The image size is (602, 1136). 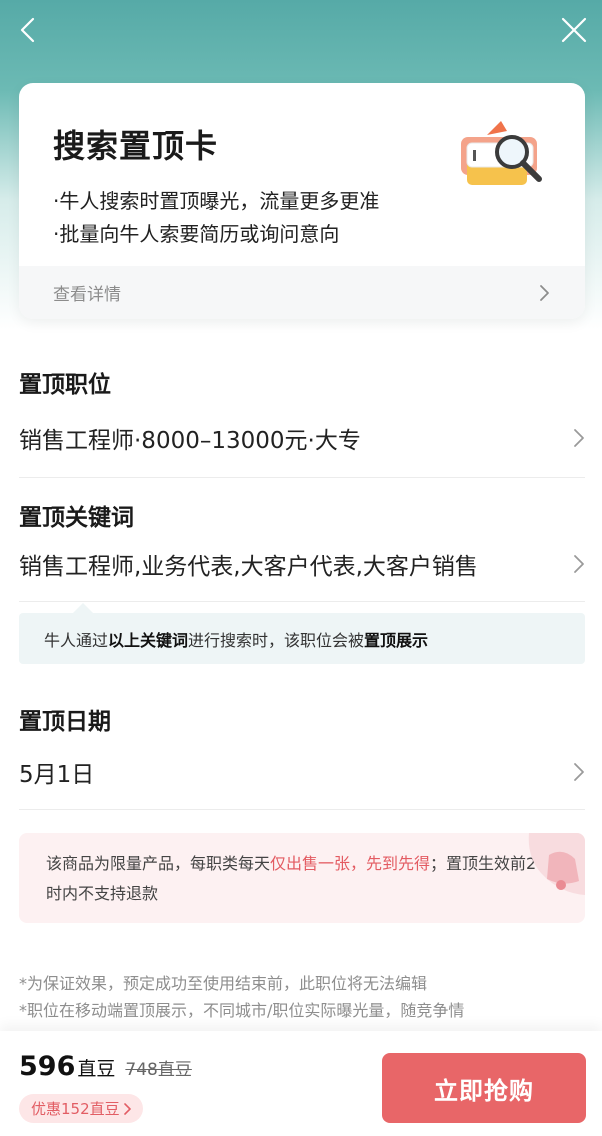 I want to click on price-row: 596 直豆 748直豆, so click(x=105, y=1066).